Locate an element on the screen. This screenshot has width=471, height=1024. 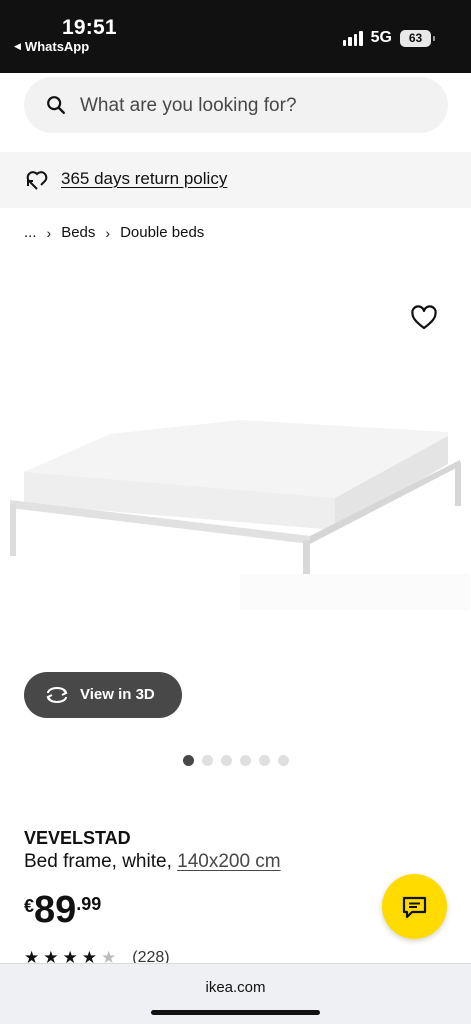
image-pagination is located at coordinates (236, 760).